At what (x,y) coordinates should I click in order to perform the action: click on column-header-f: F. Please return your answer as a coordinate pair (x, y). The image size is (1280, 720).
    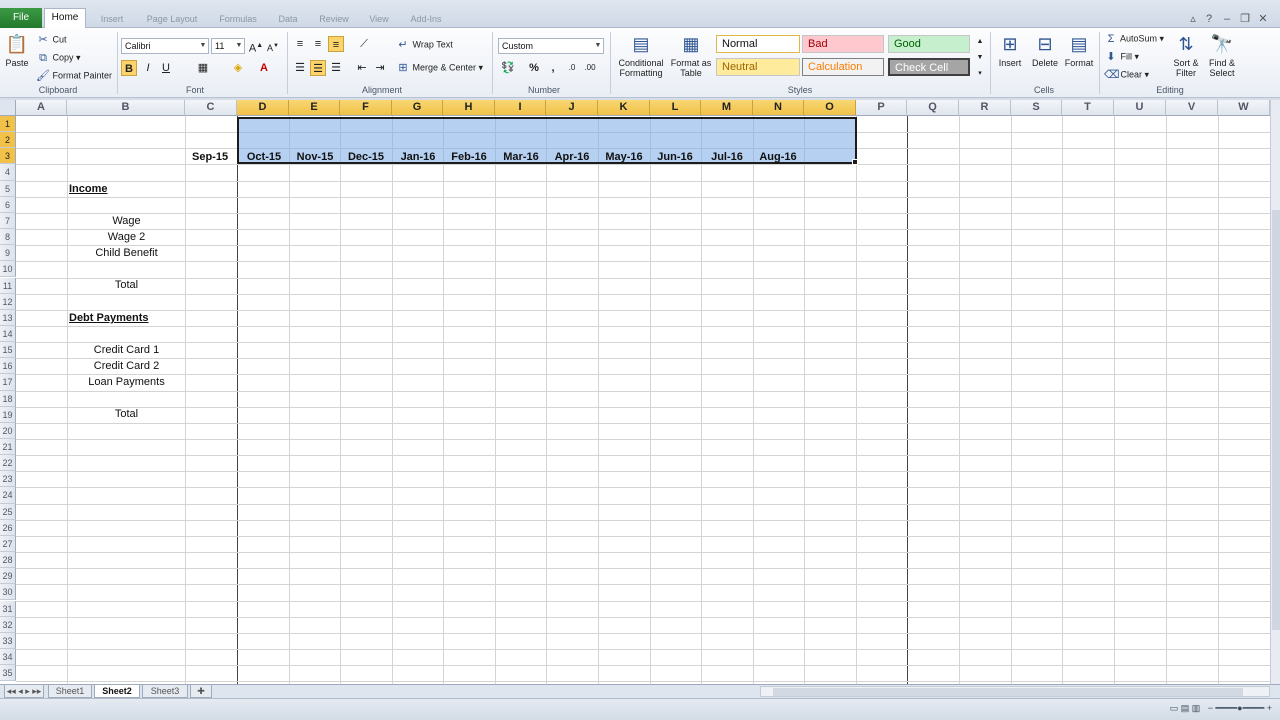
    Looking at the image, I should click on (366, 108).